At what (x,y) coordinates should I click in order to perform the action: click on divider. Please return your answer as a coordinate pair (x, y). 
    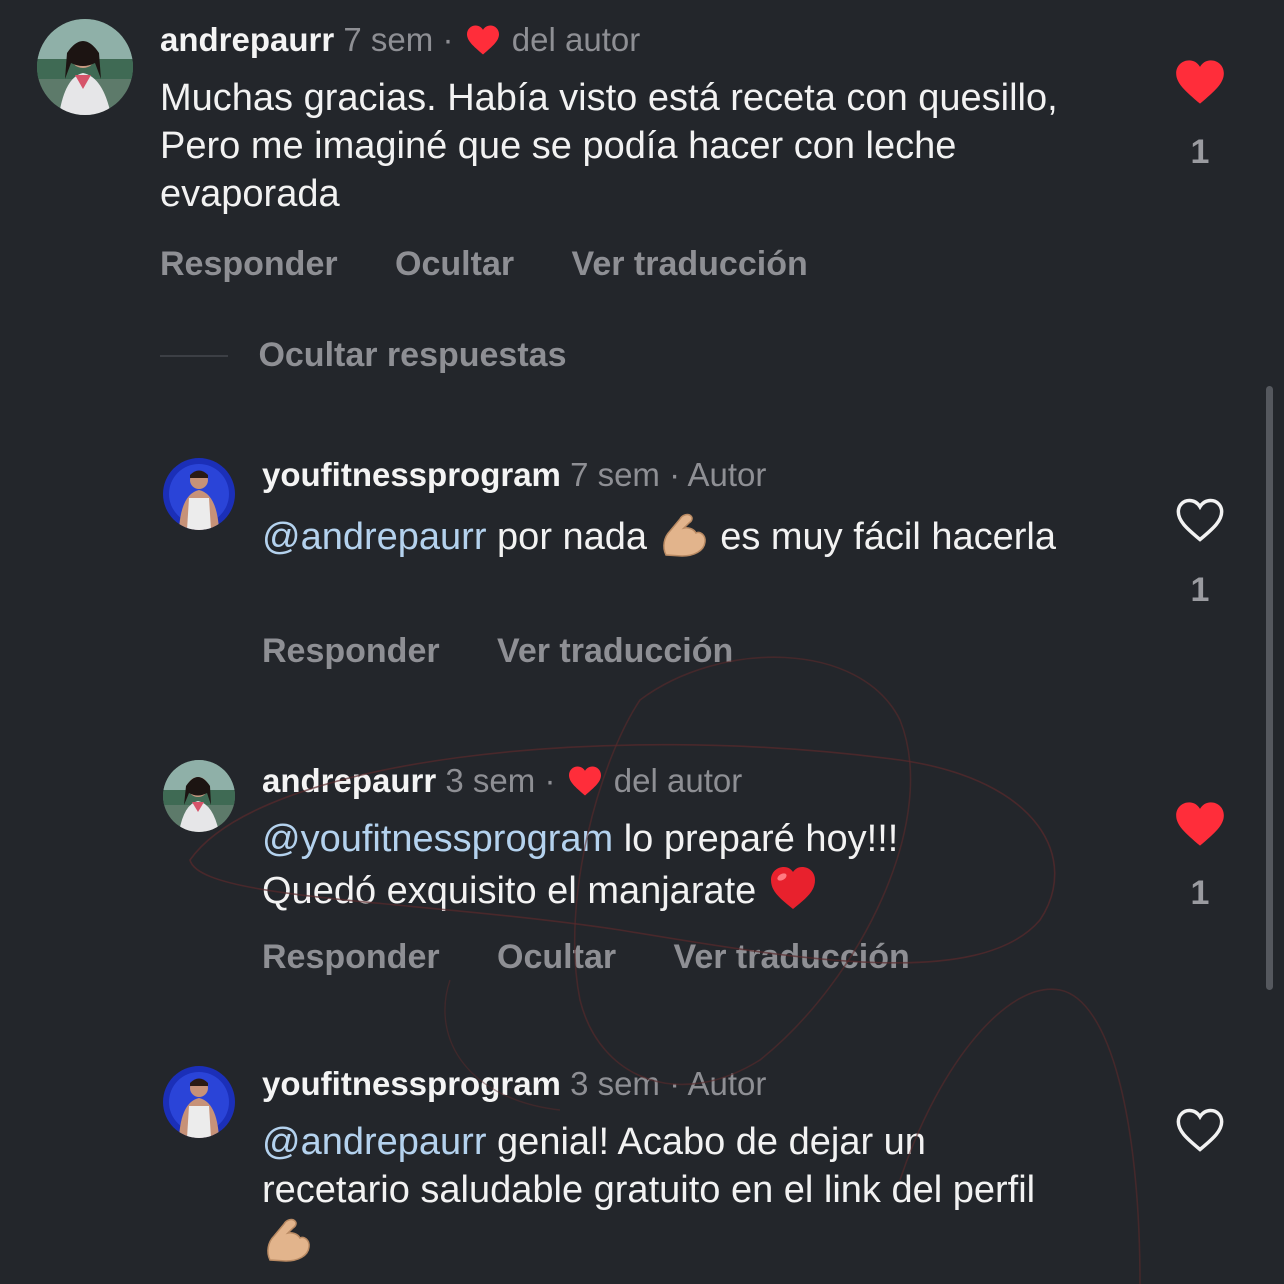
    Looking at the image, I should click on (194, 355).